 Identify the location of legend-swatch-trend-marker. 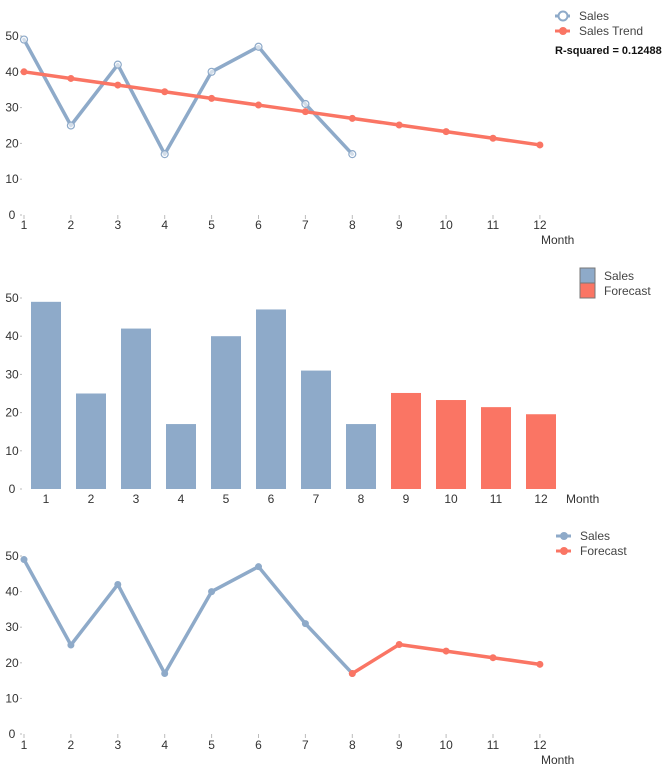
(563, 31).